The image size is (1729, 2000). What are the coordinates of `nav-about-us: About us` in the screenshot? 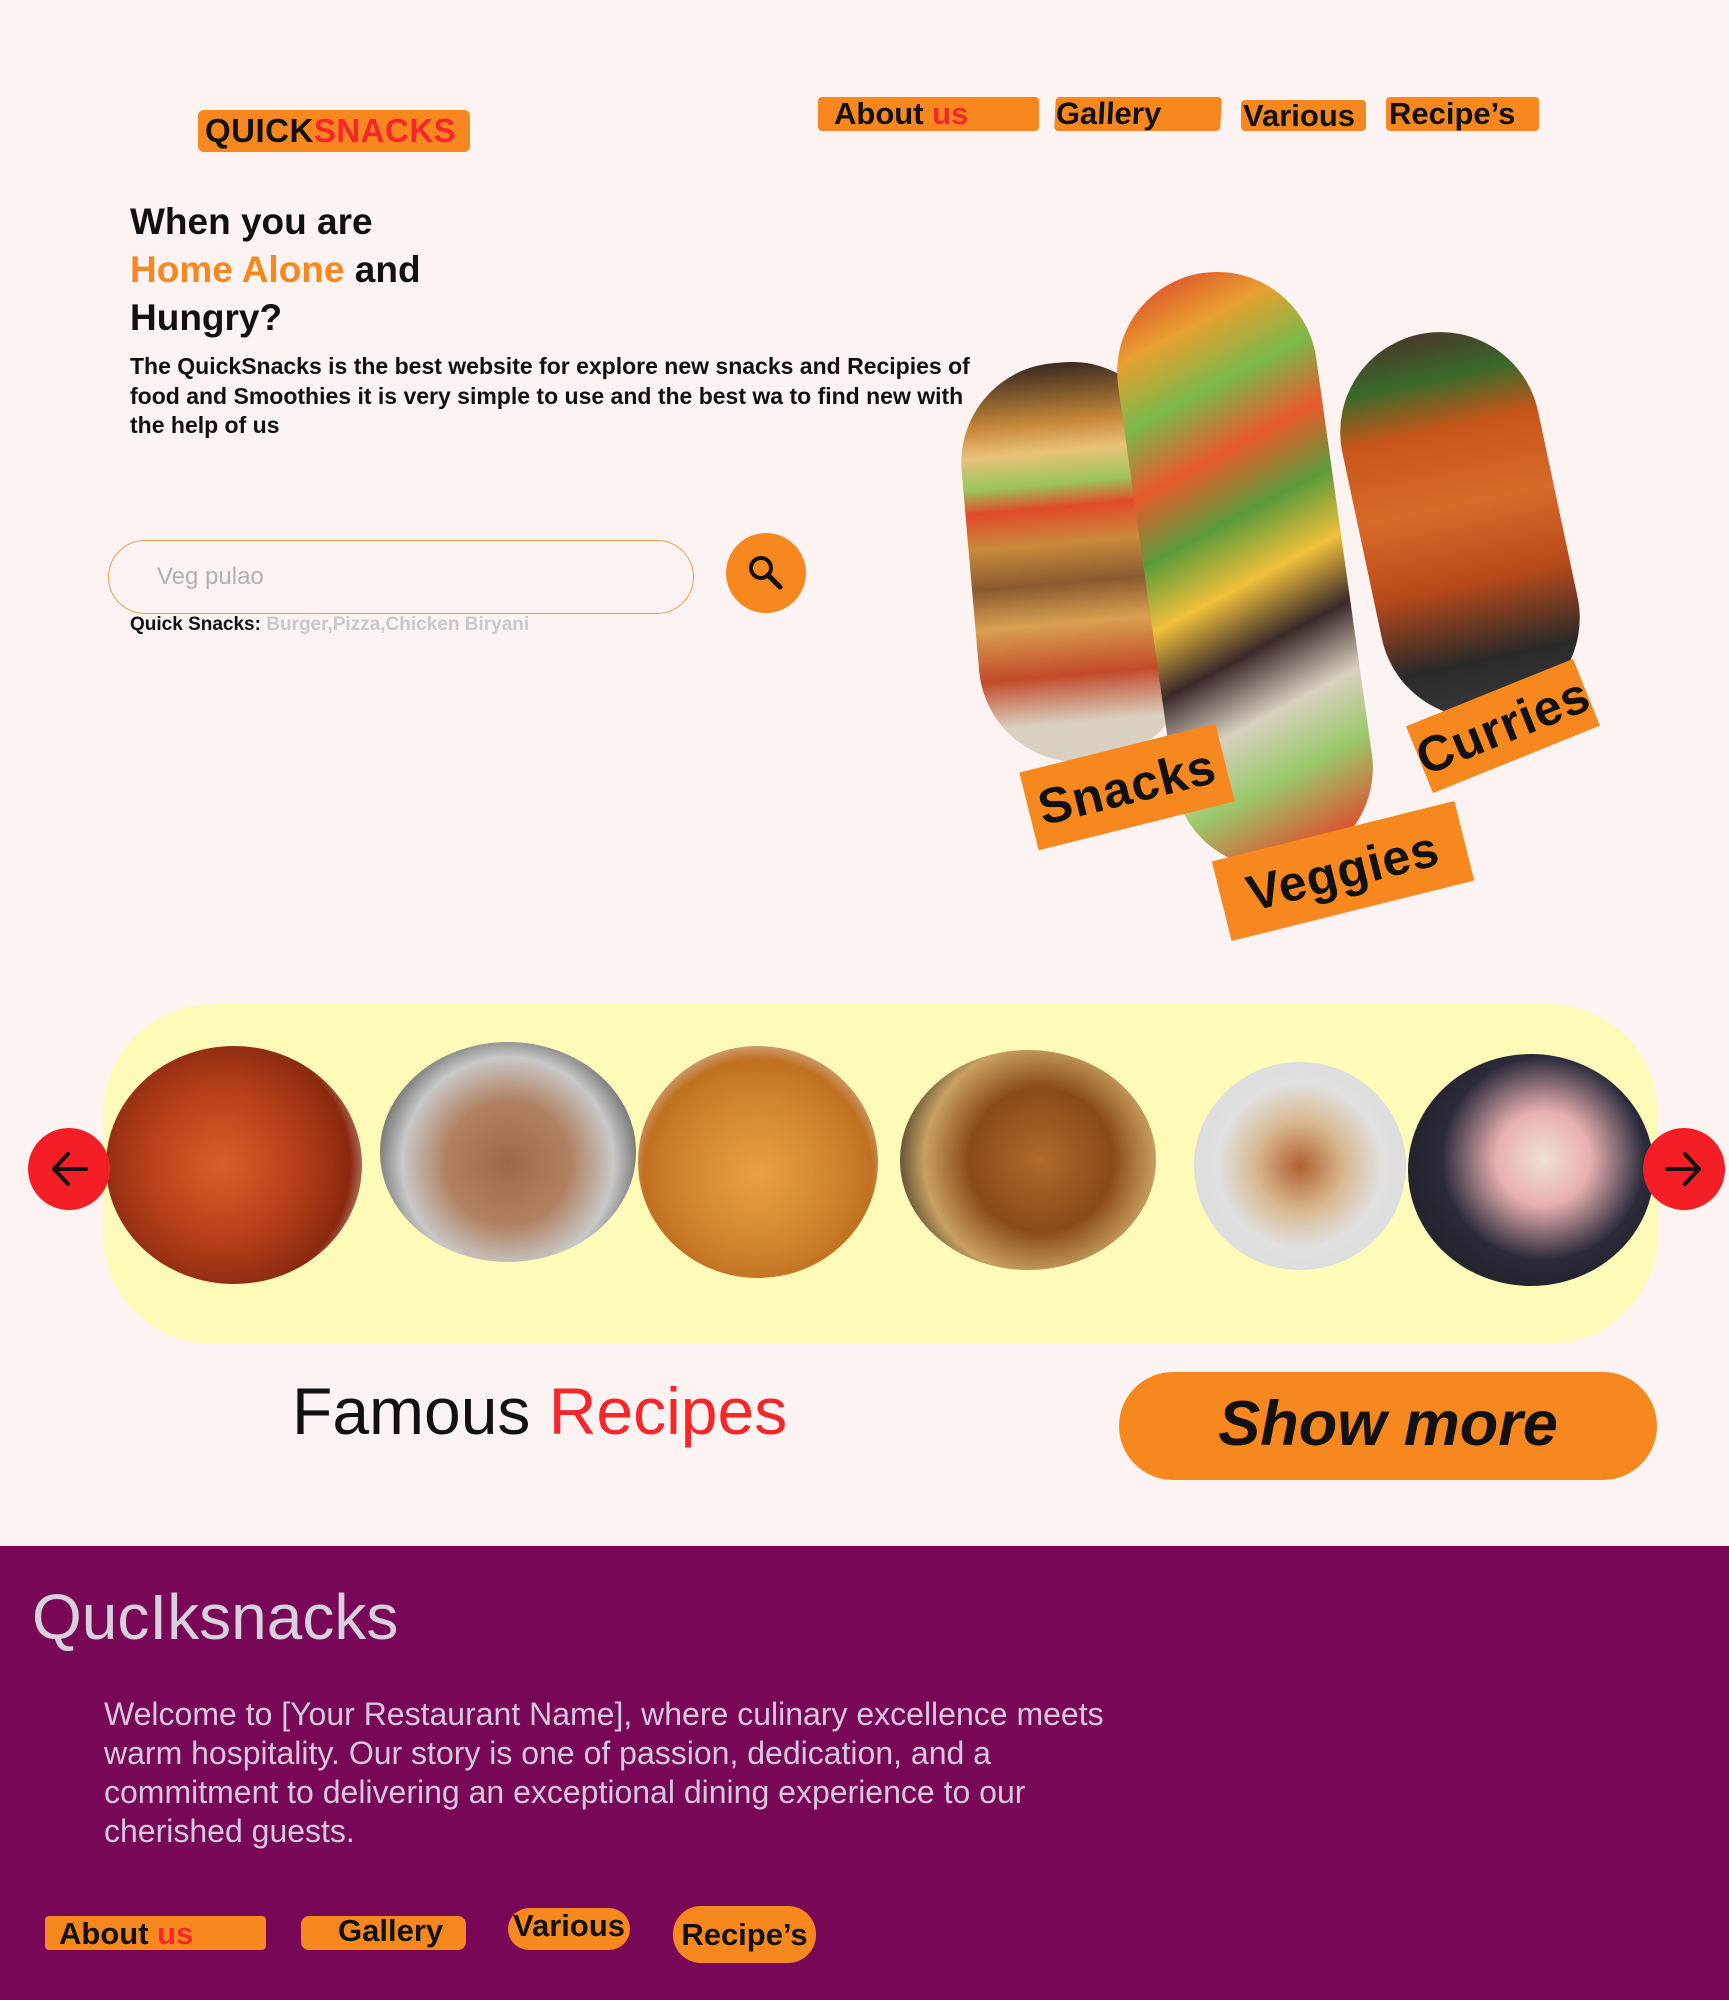 It's located at (928, 114).